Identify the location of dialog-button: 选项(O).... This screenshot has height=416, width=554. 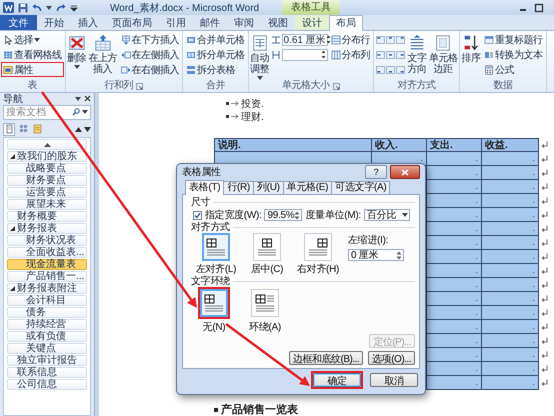
(391, 358).